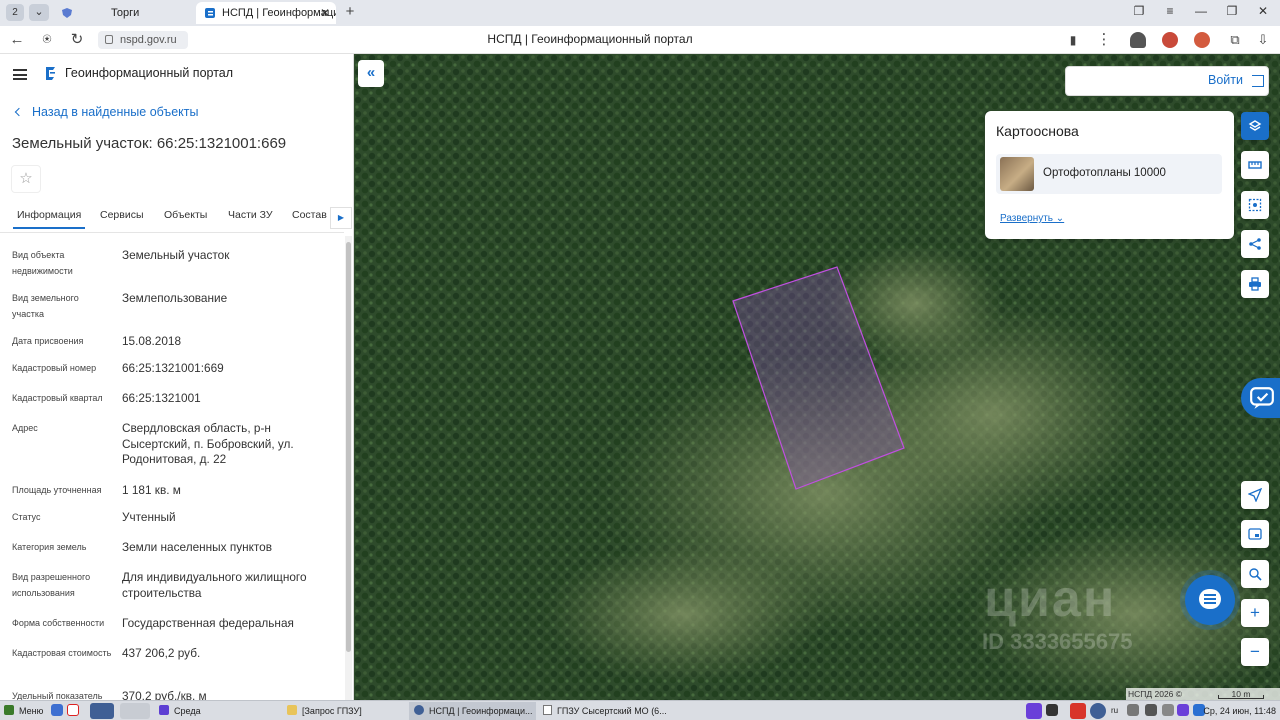 Image resolution: width=1280 pixels, height=720 pixels. Describe the element at coordinates (15, 12) in the screenshot. I see `tab-count-badge: 2` at that location.